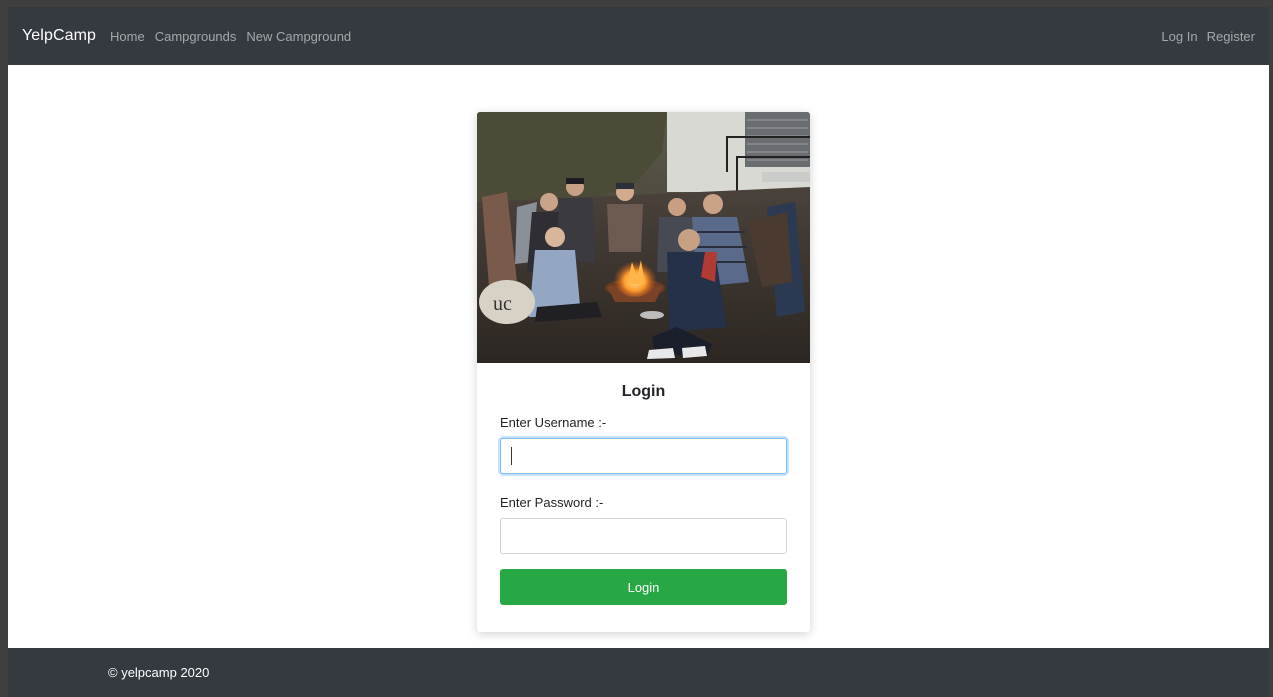 The width and height of the screenshot is (1273, 697). I want to click on svg-text: uc, so click(502, 304).